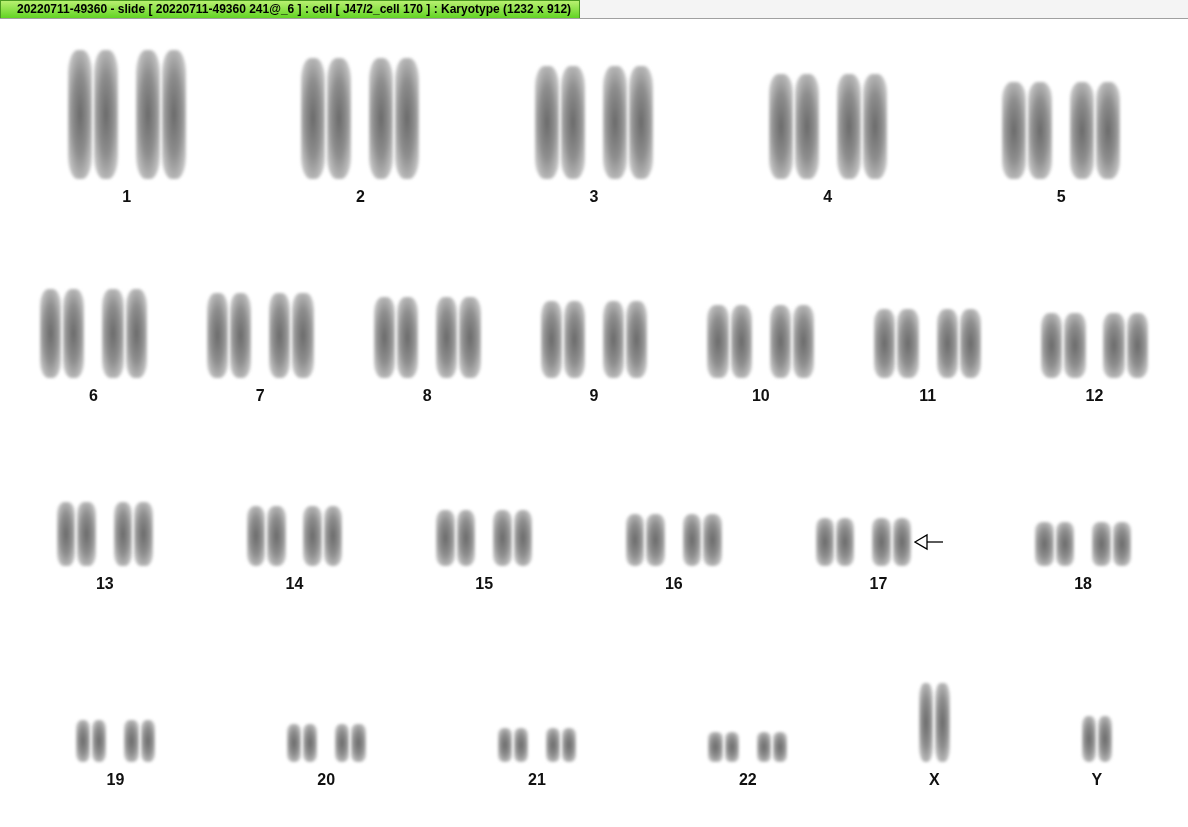 The image size is (1188, 827). What do you see at coordinates (93, 396) in the screenshot?
I see `chromosome-label: 6` at bounding box center [93, 396].